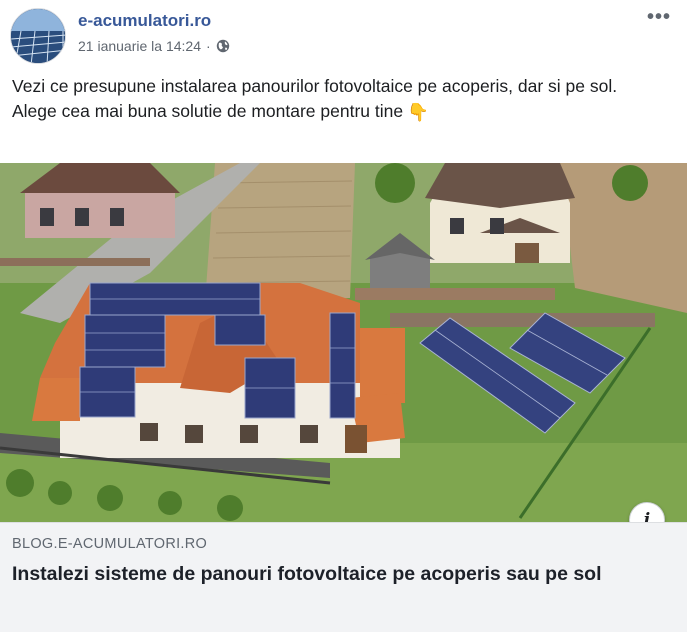  I want to click on link-domain: BLOG.E-ACUMULATORI.RO, so click(110, 544).